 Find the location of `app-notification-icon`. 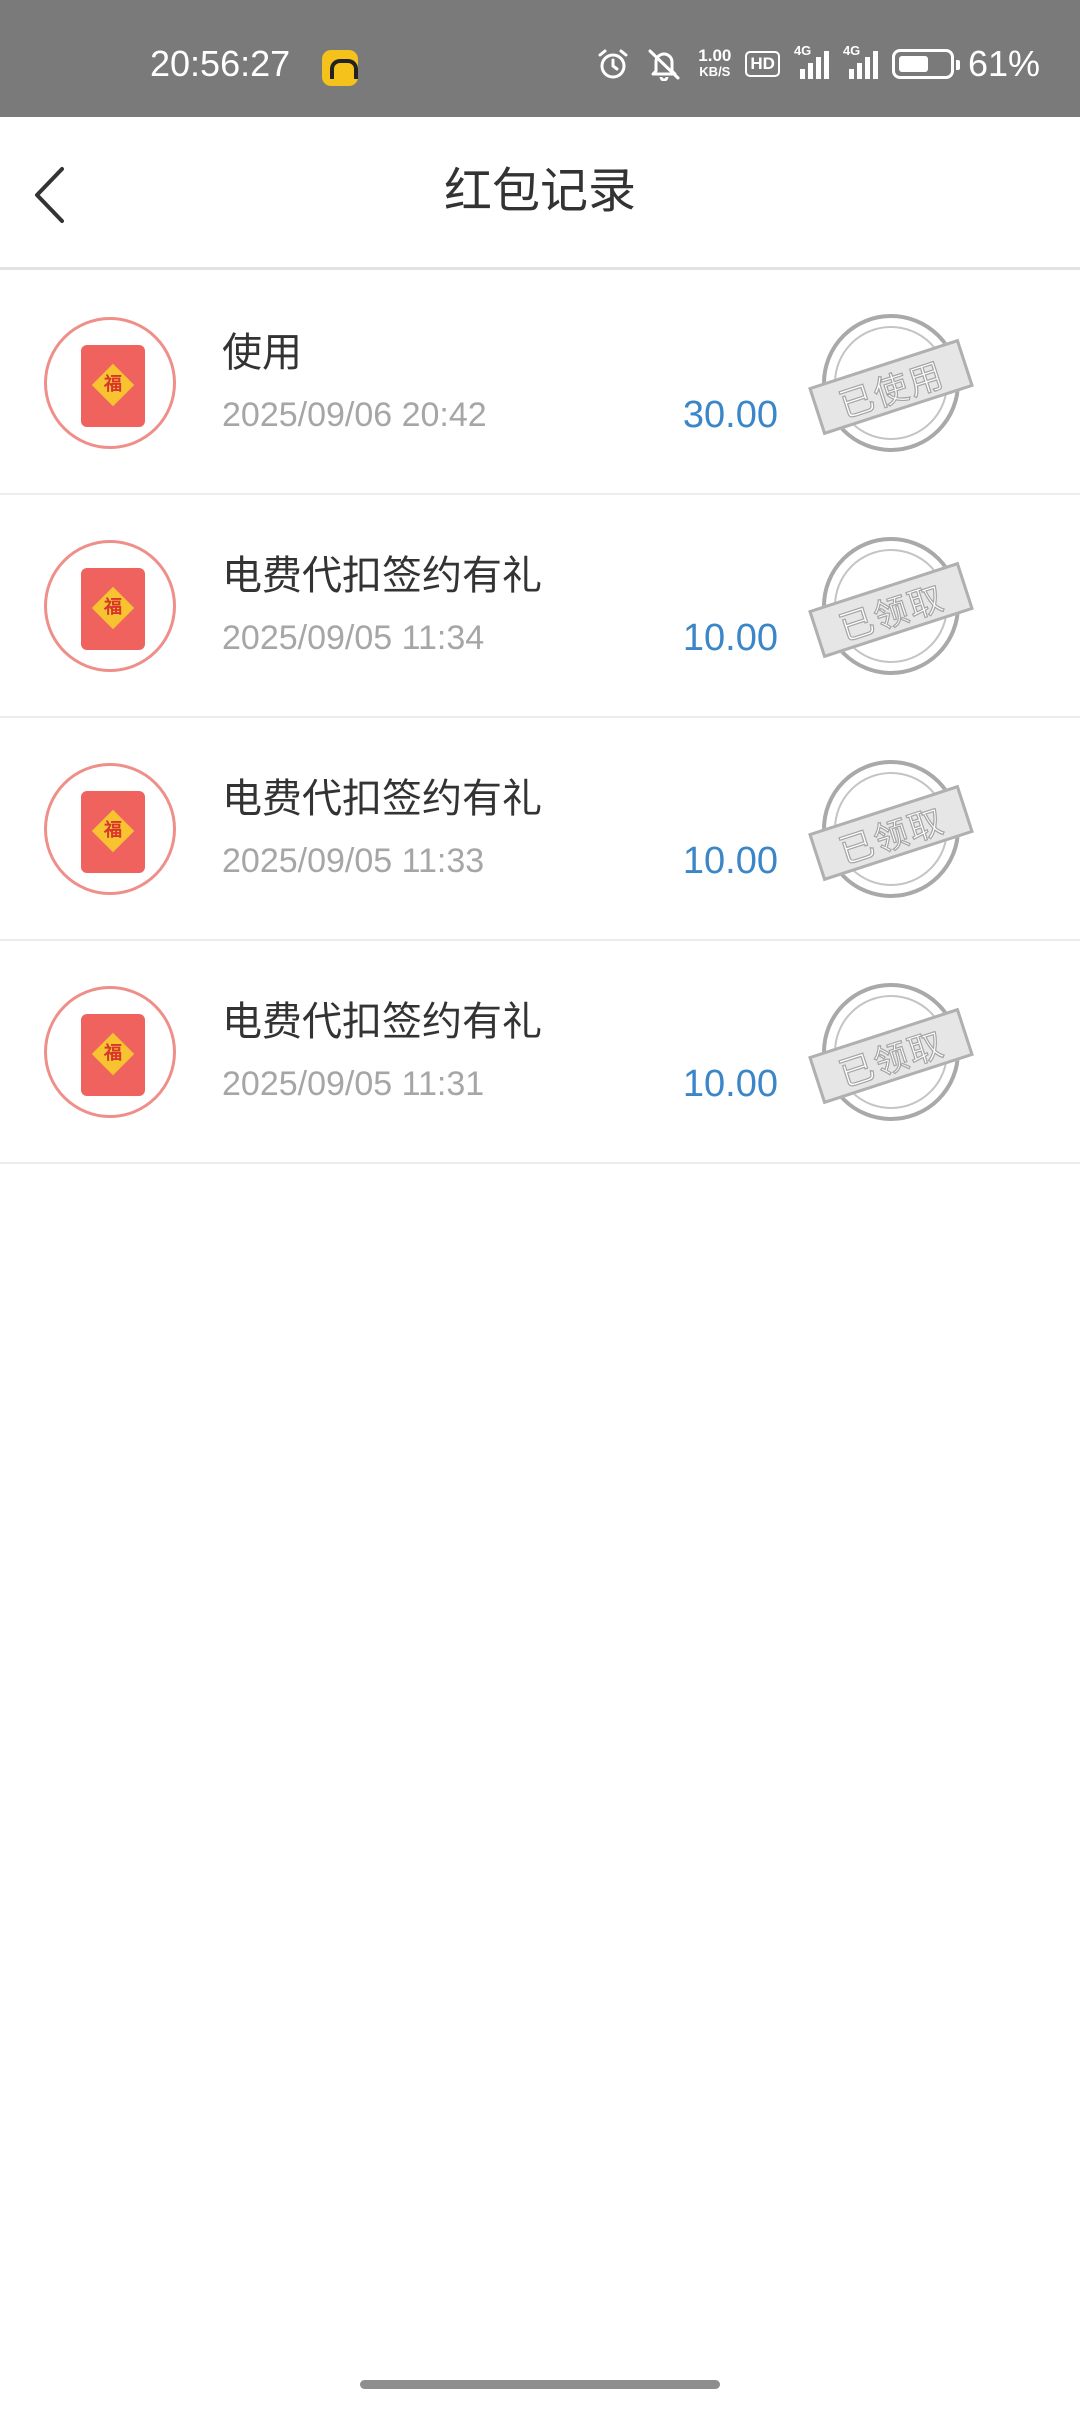

app-notification-icon is located at coordinates (340, 68).